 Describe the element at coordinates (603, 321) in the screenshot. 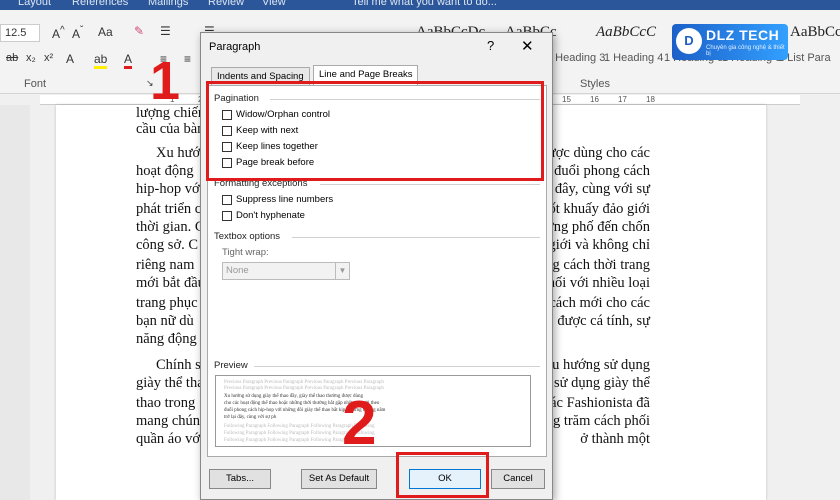

I see `document-text-line: được cá tính, sự` at that location.